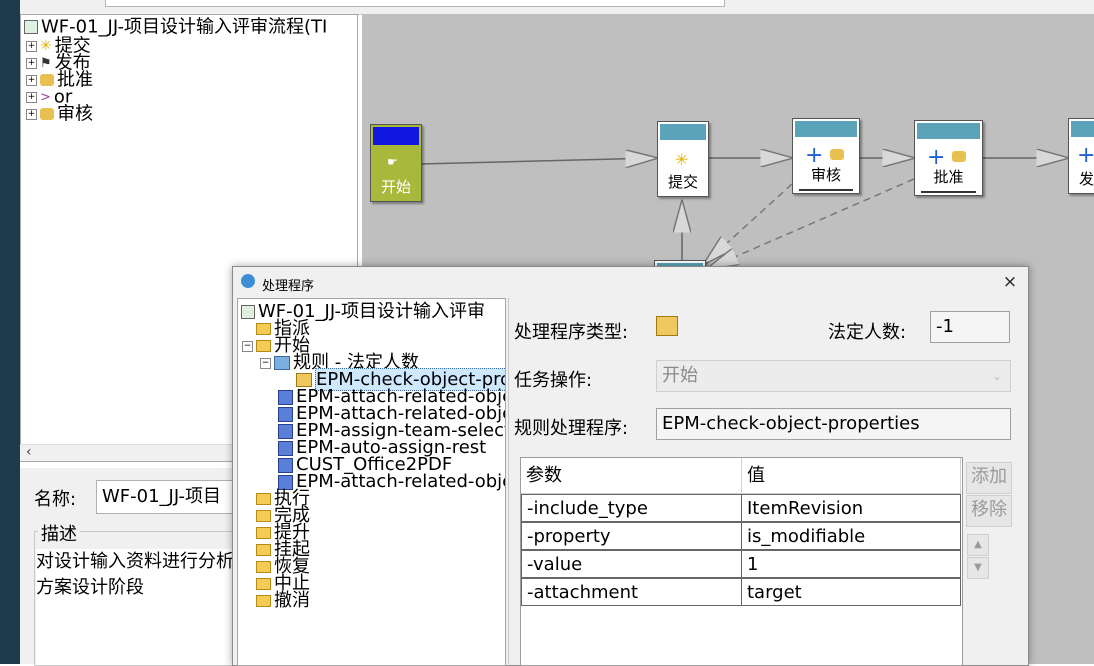 Image resolution: width=1094 pixels, height=666 pixels. I want to click on column-header-value: 值, so click(851, 476).